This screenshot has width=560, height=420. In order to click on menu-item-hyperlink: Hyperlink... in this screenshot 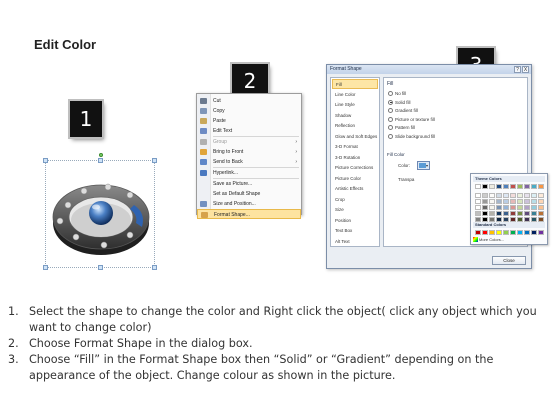, I will do `click(249, 173)`.